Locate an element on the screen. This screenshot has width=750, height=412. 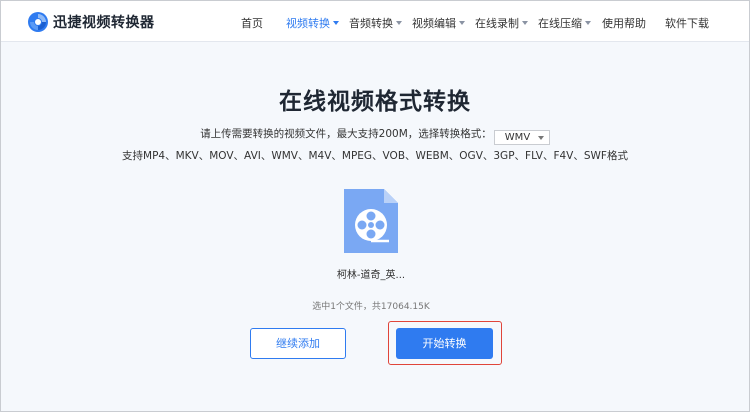
nav-label: 使用帮助 is located at coordinates (624, 23).